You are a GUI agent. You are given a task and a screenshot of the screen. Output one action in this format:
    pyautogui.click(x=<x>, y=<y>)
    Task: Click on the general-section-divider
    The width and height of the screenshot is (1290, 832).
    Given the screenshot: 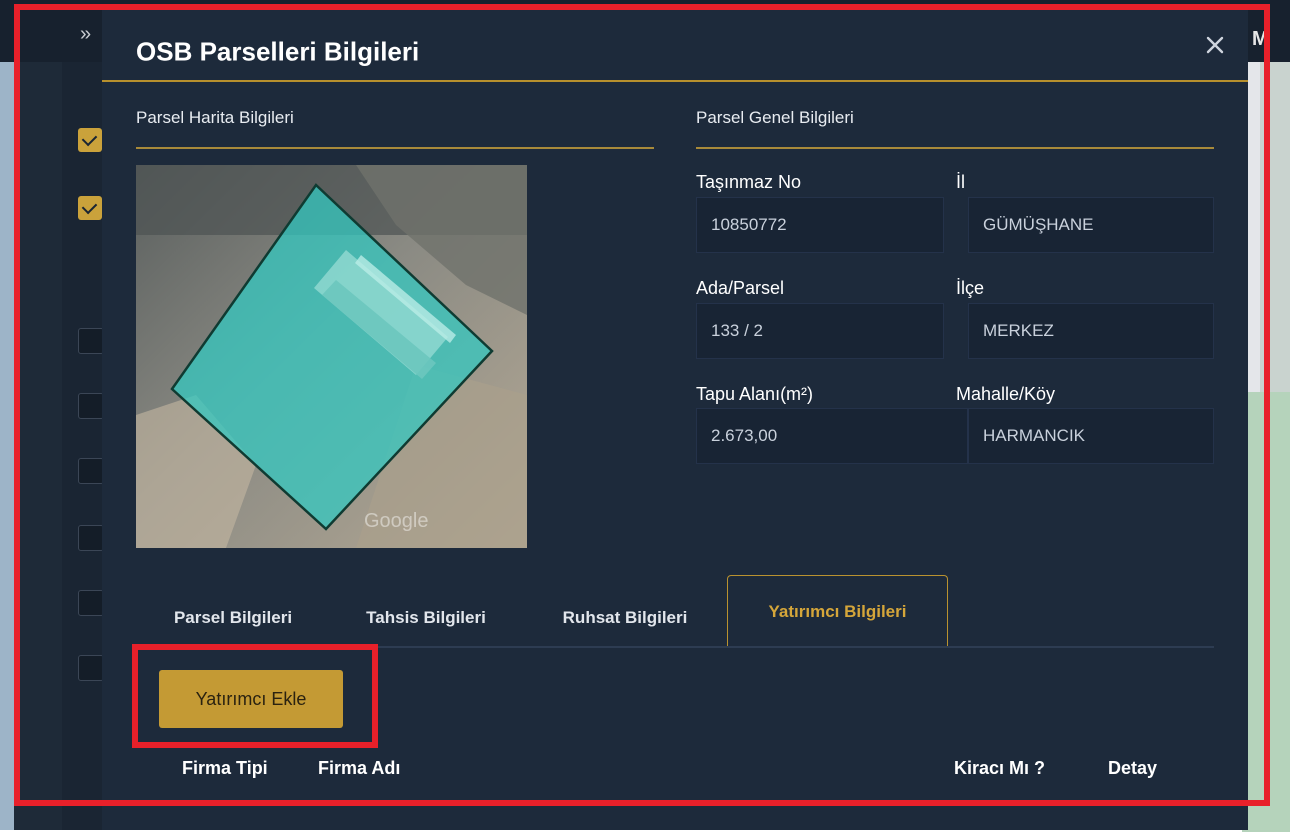 What is the action you would take?
    pyautogui.click(x=955, y=148)
    